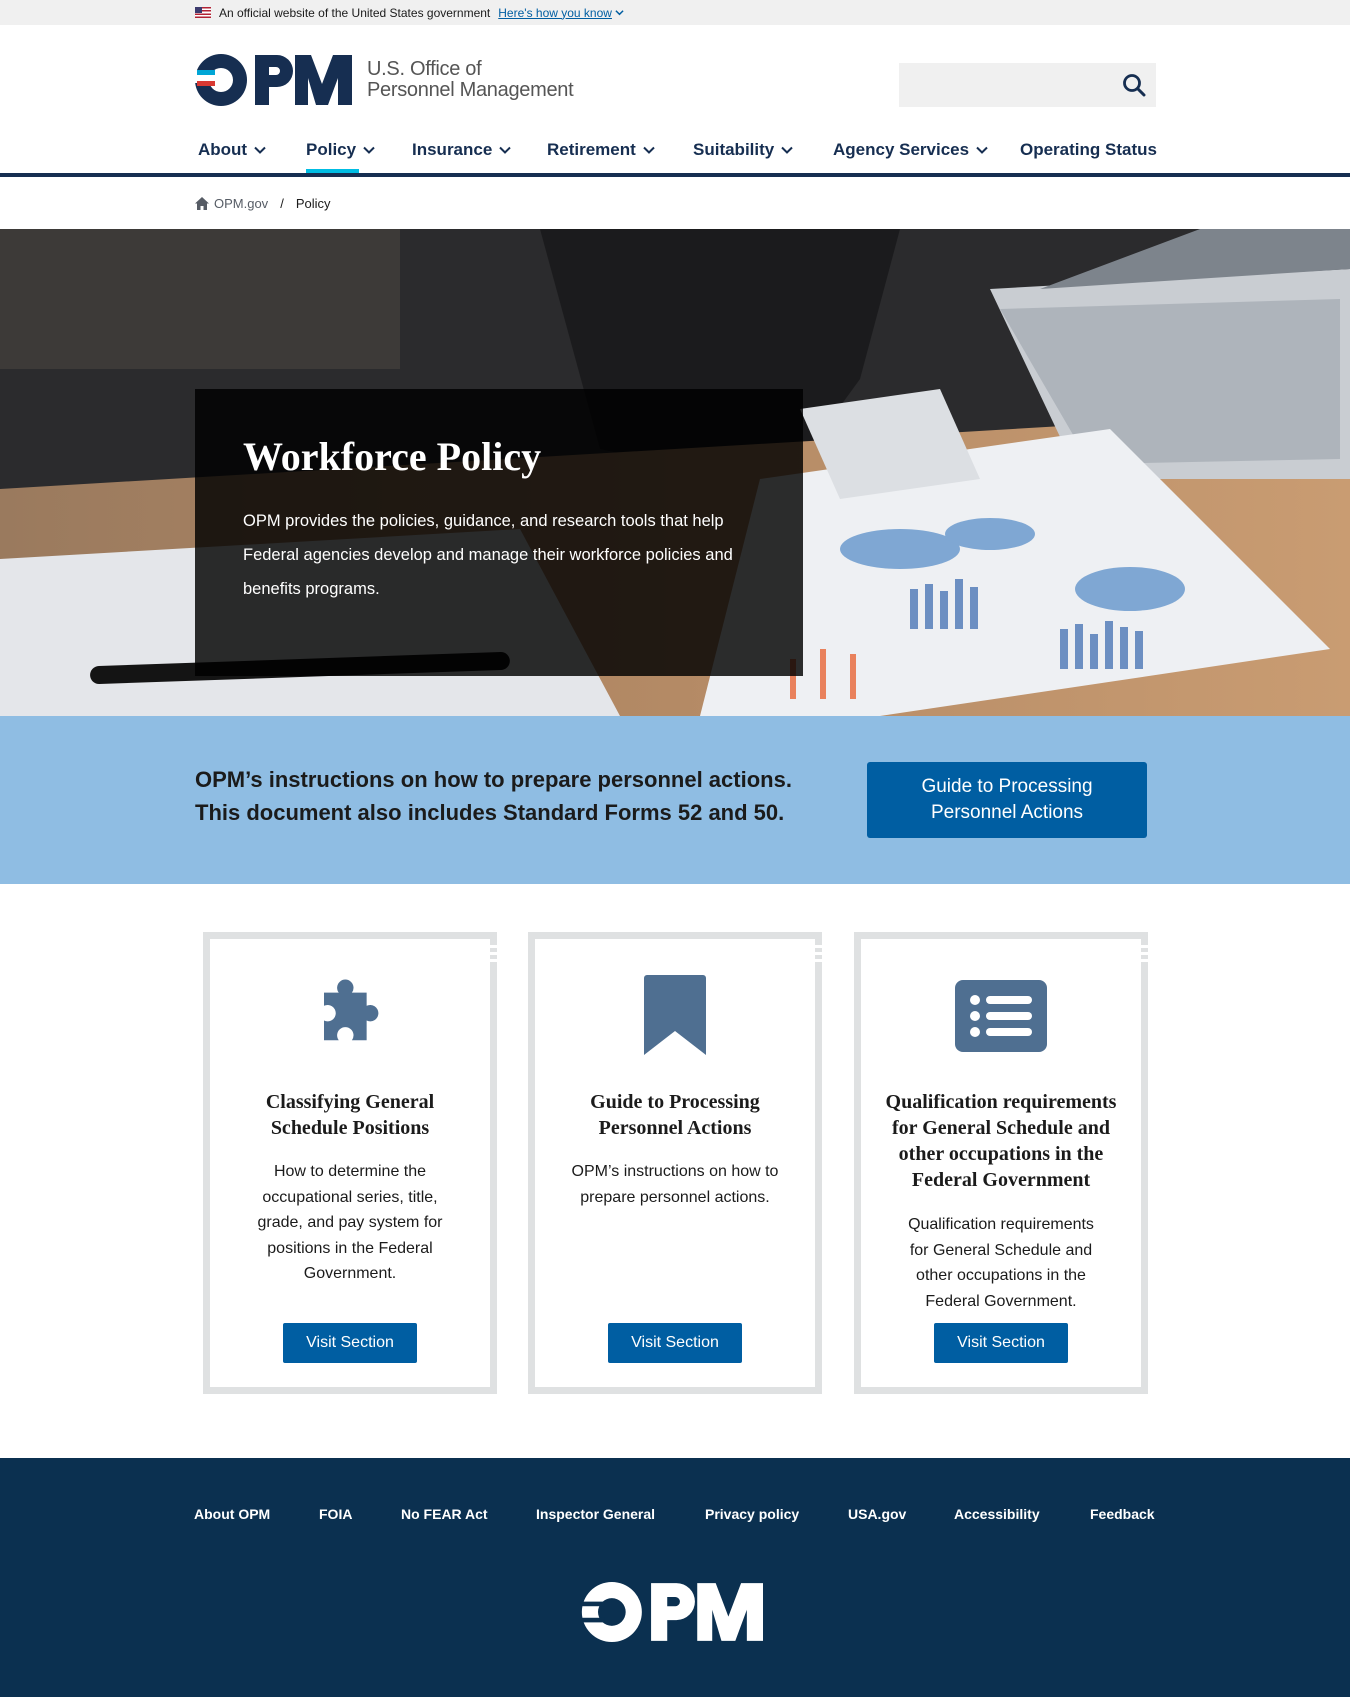  Describe the element at coordinates (877, 1514) in the screenshot. I see `footer-link-usa-gov: USA.gov` at that location.